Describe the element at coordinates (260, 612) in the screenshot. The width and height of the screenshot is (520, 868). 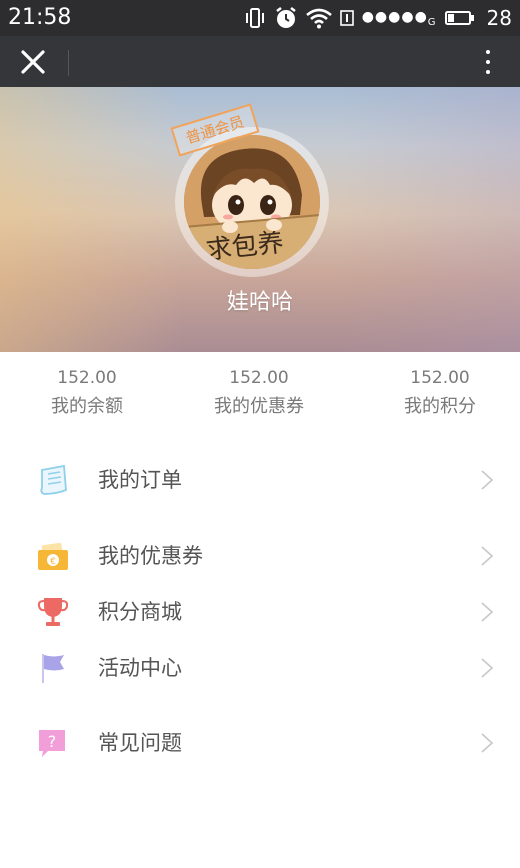
I see `menu-item-points-mall: 积分商城` at that location.